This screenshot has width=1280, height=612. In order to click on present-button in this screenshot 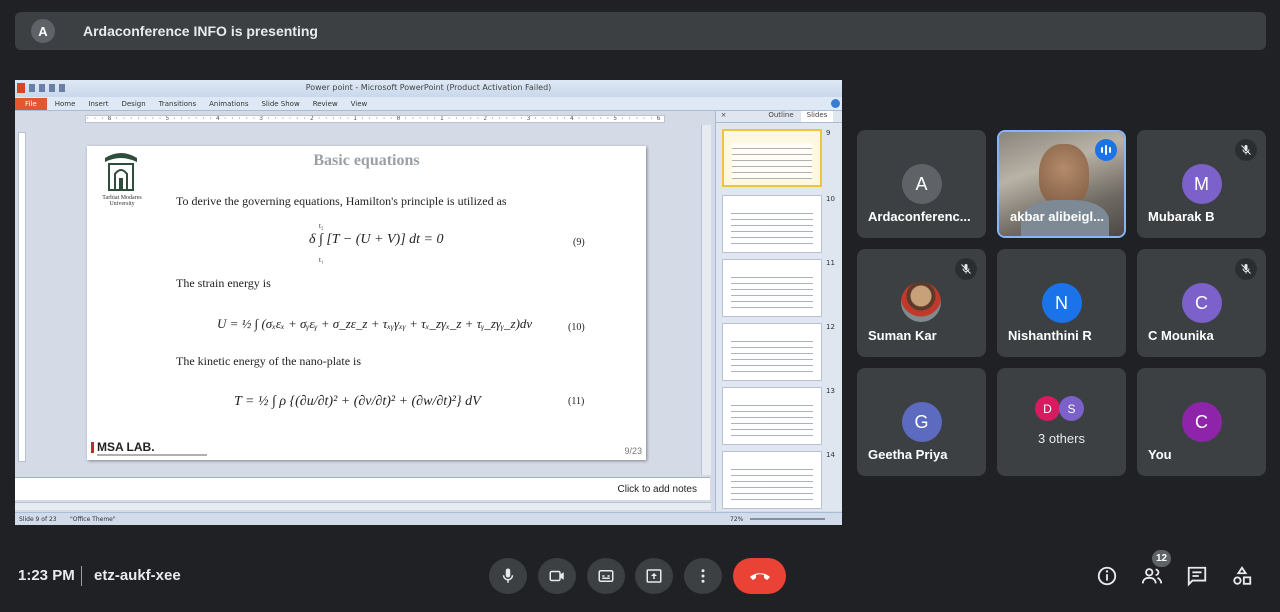, I will do `click(654, 576)`.